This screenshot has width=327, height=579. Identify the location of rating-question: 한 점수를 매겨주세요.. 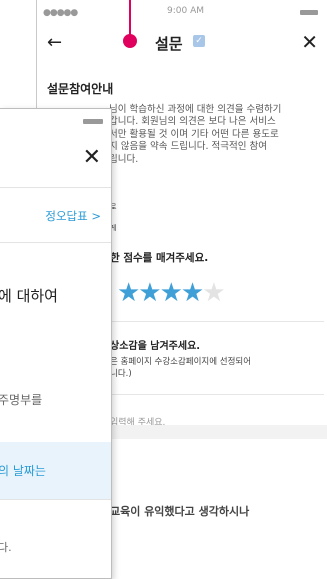
(159, 258).